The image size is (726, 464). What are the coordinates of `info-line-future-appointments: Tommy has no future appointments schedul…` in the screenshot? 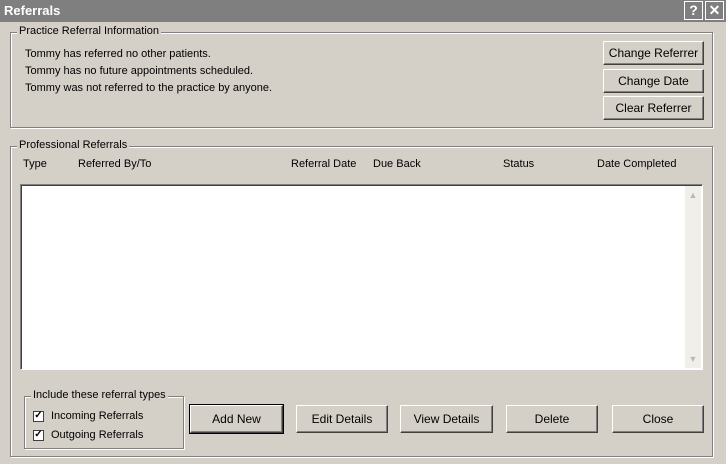 It's located at (139, 71).